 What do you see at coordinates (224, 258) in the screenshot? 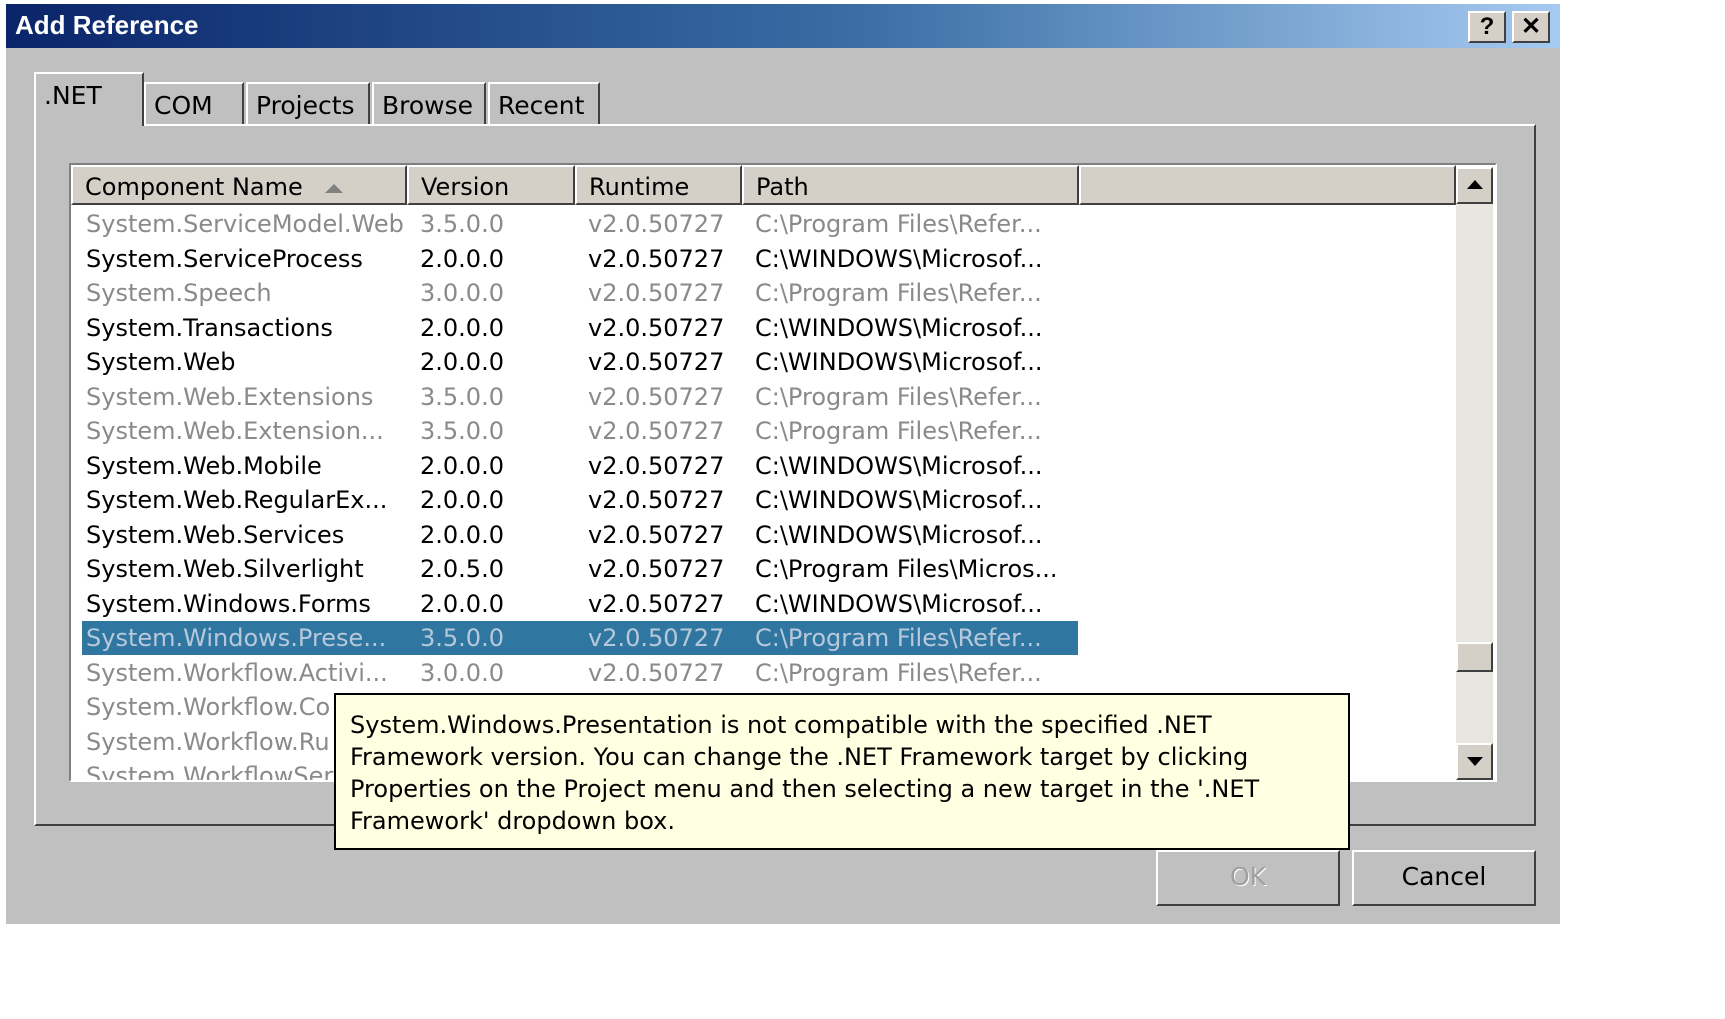
I see `cell-name: System.ServiceProcess` at bounding box center [224, 258].